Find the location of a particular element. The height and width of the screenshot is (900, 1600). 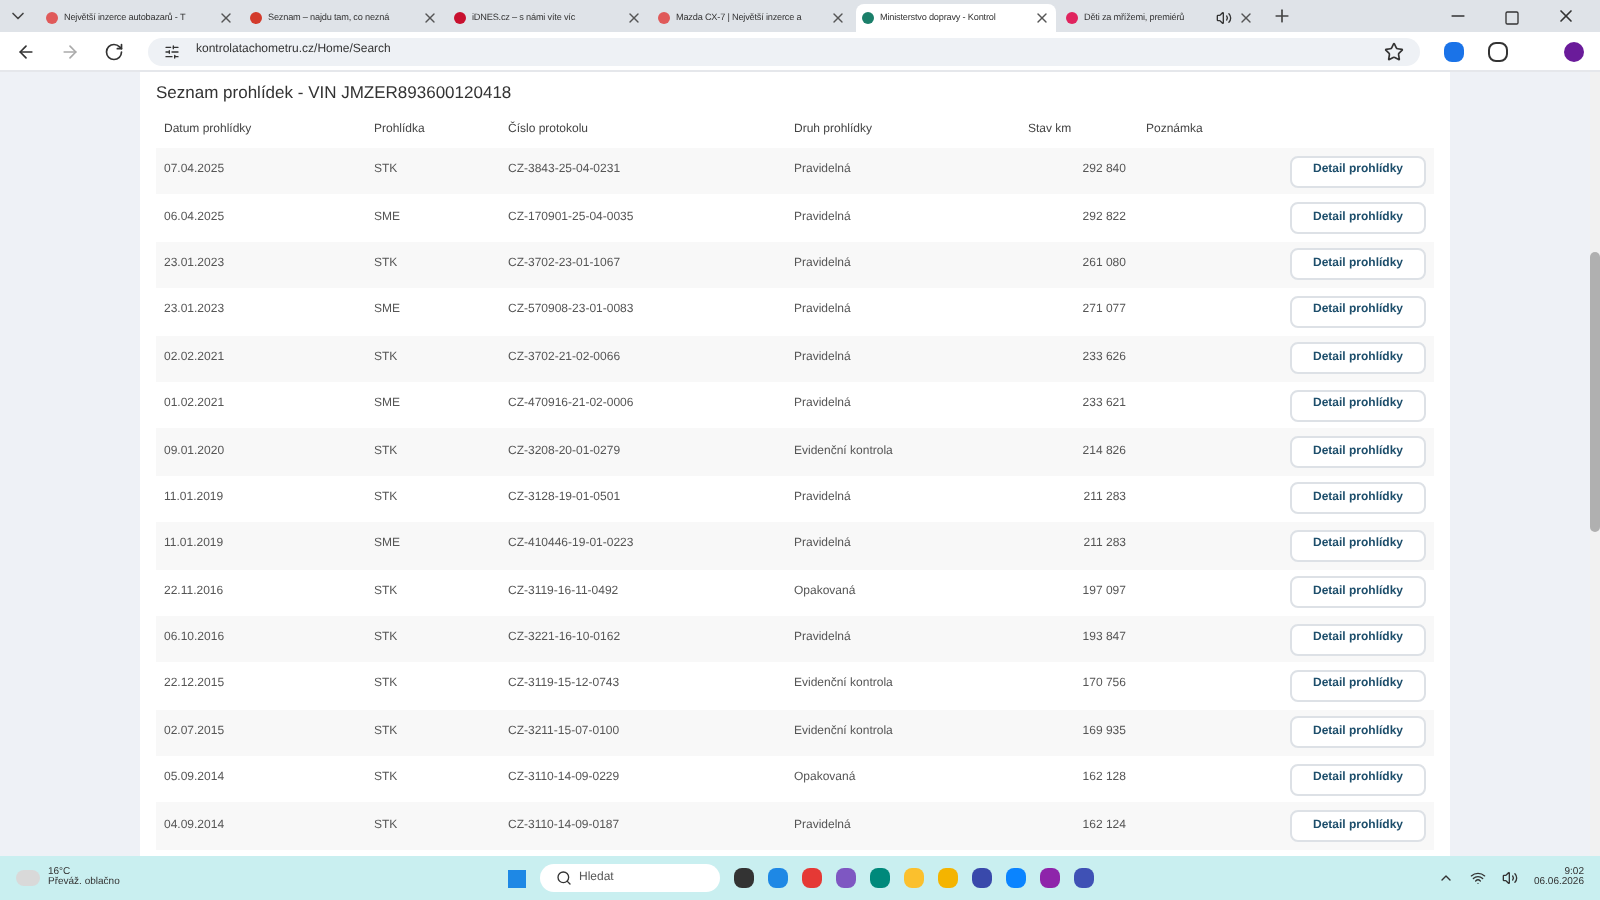

new-tab-icon is located at coordinates (1282, 16).